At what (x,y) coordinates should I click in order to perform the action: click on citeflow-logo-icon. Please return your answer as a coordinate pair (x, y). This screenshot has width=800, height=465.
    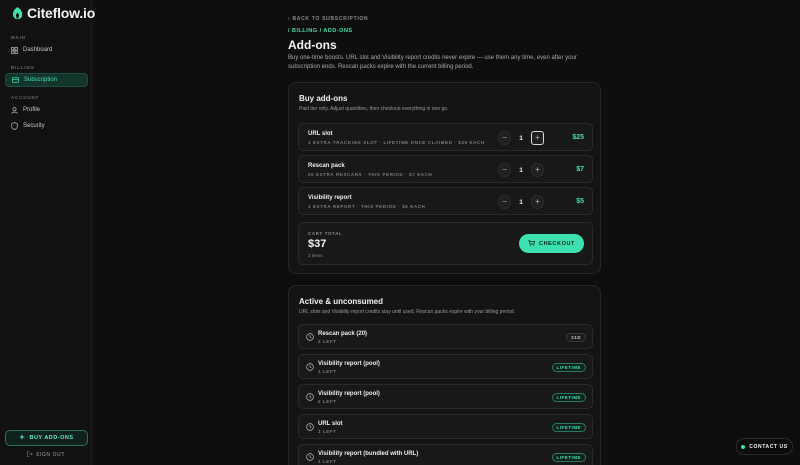
    Looking at the image, I should click on (17, 13).